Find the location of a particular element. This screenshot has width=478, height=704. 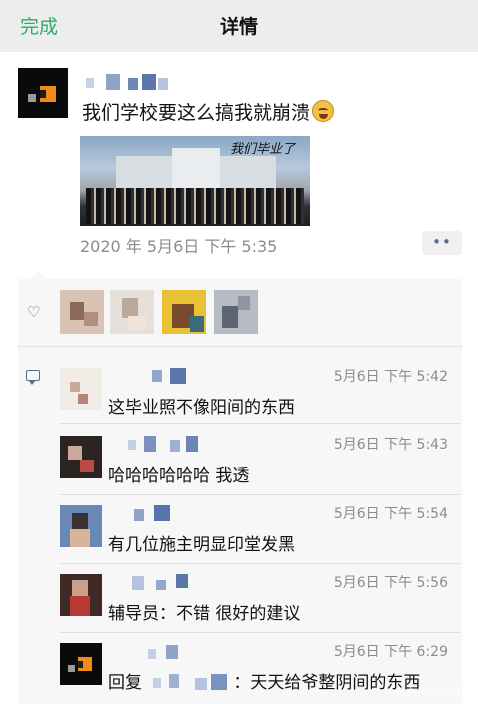

page-title: 详情 is located at coordinates (238, 27).